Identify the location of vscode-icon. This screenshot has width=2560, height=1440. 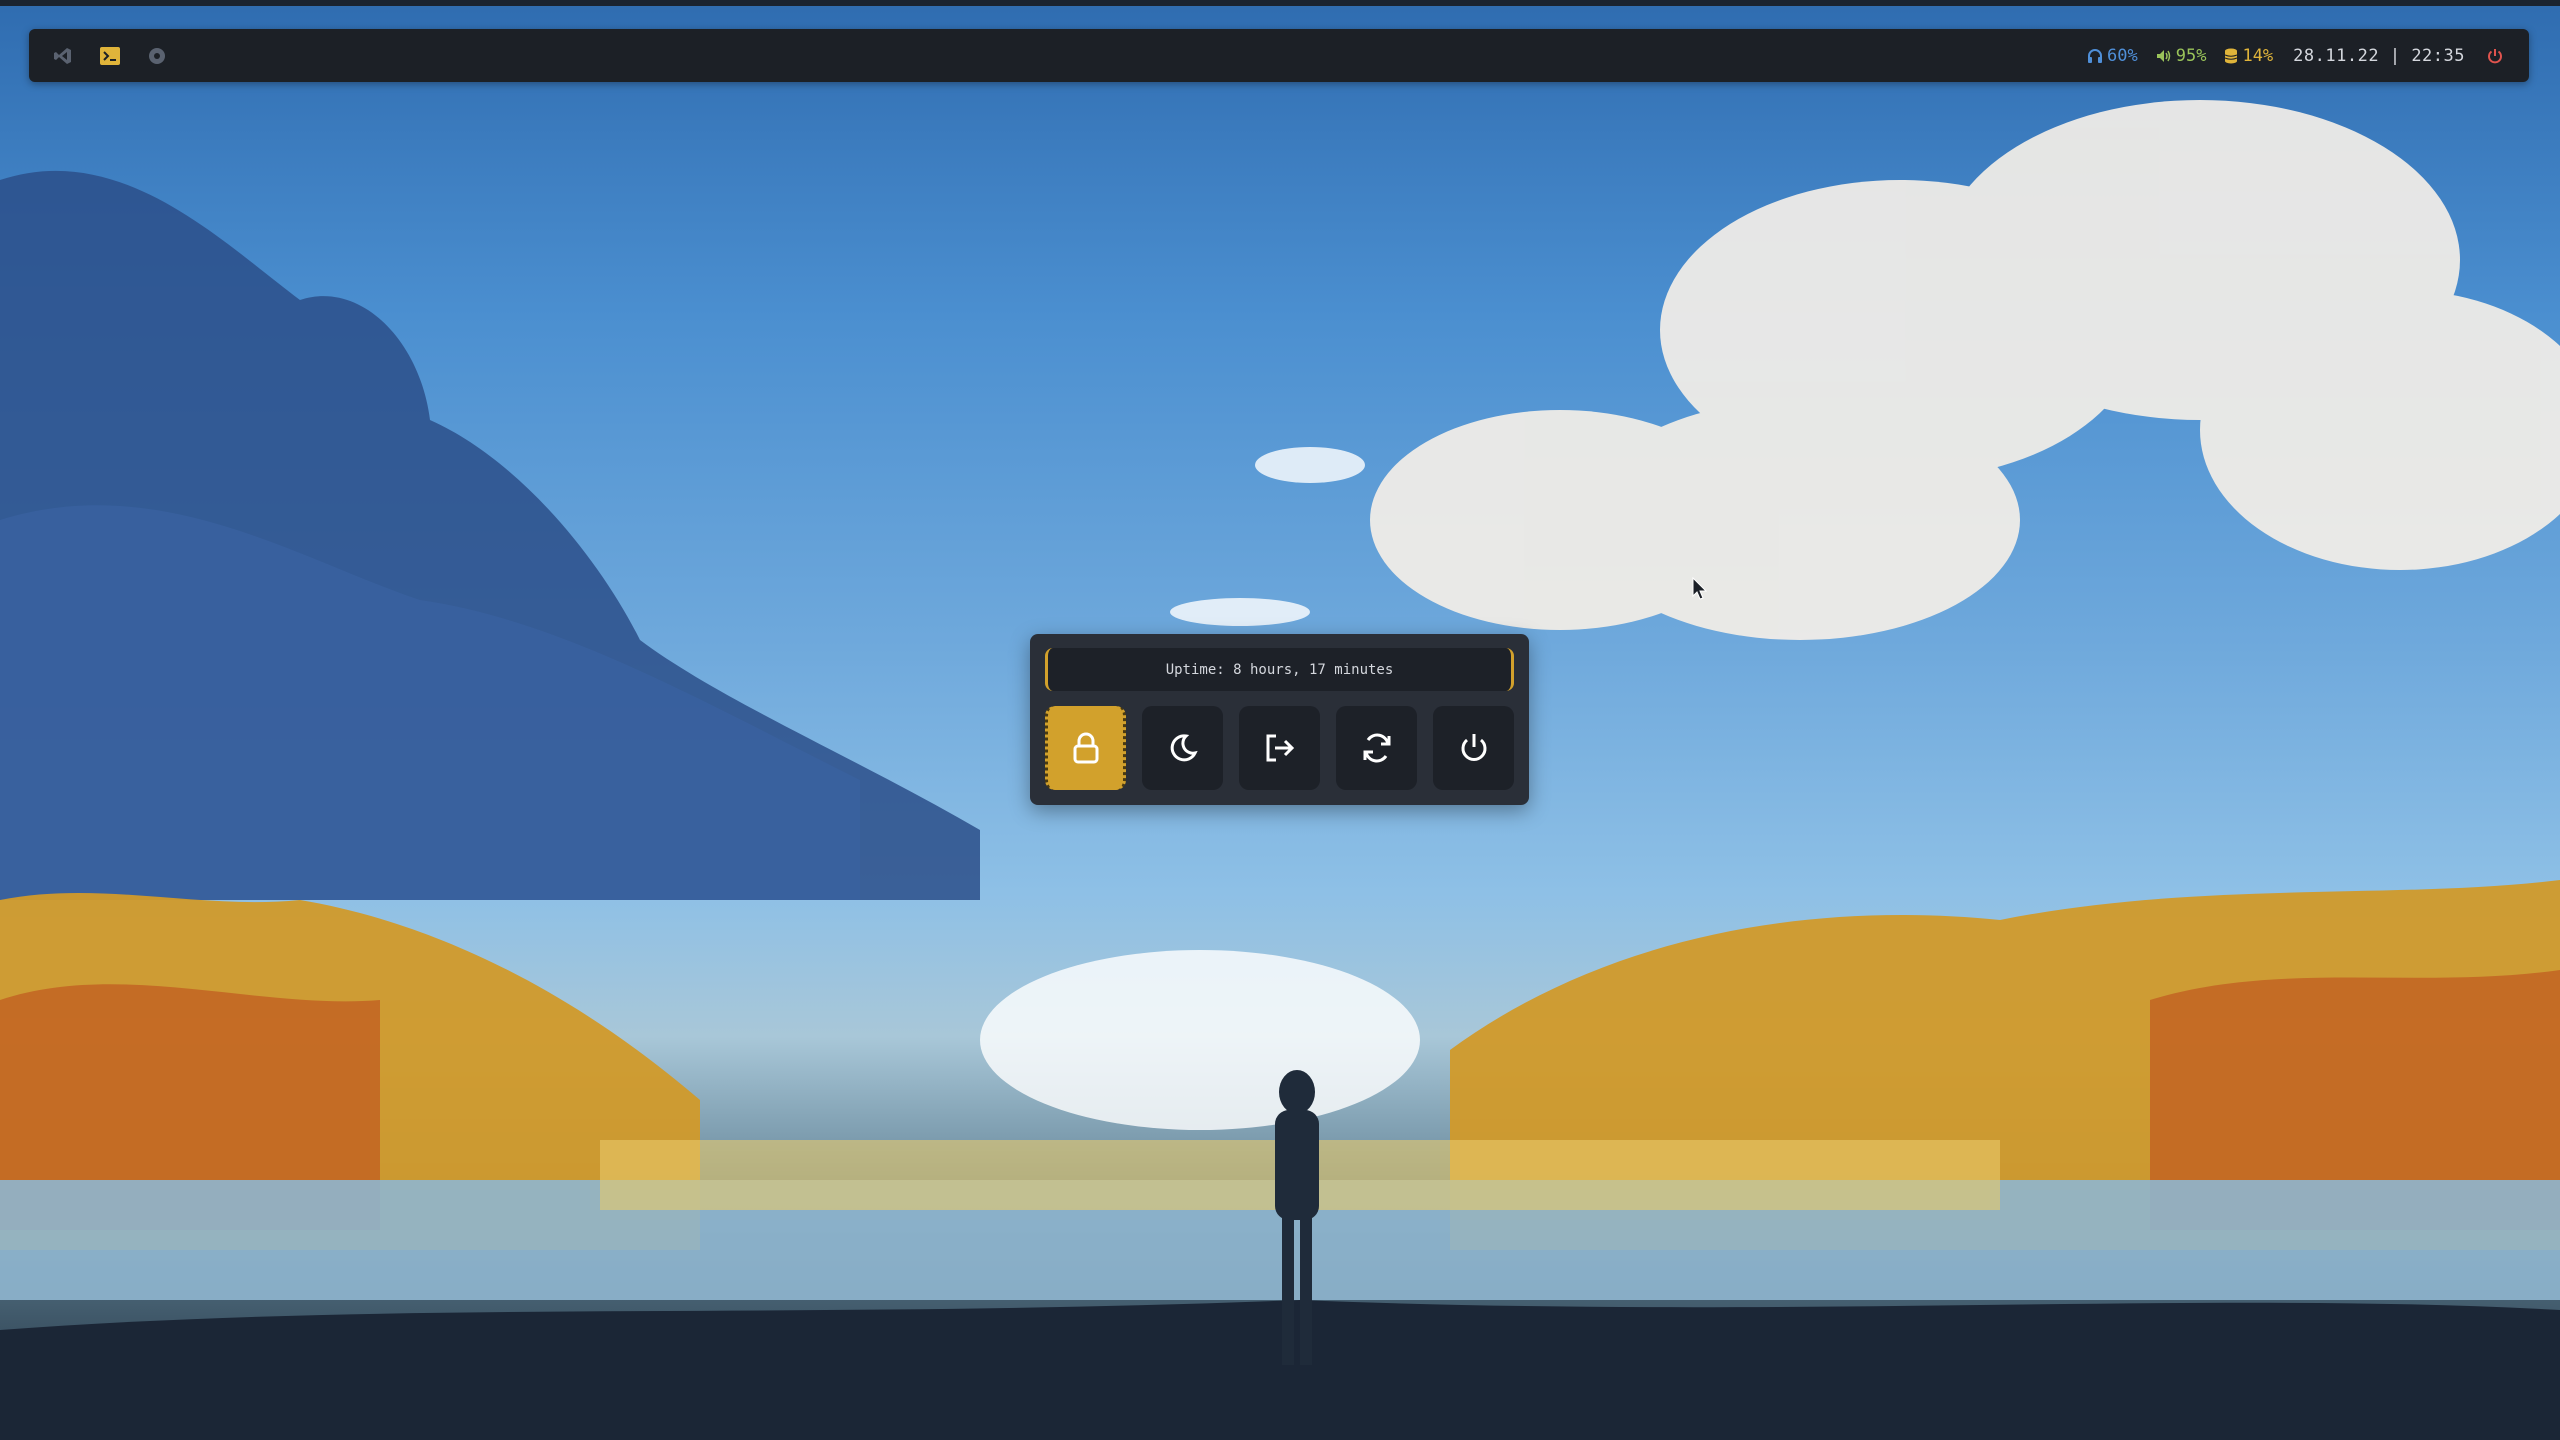
(62, 55).